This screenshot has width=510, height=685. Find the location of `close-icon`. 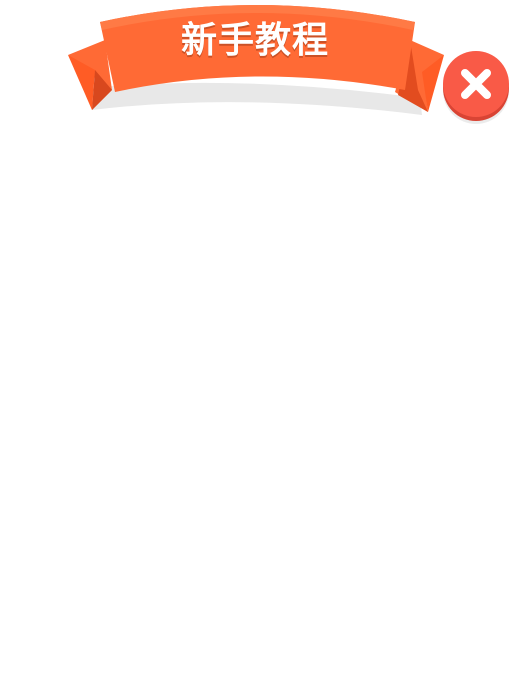

close-icon is located at coordinates (476, 84).